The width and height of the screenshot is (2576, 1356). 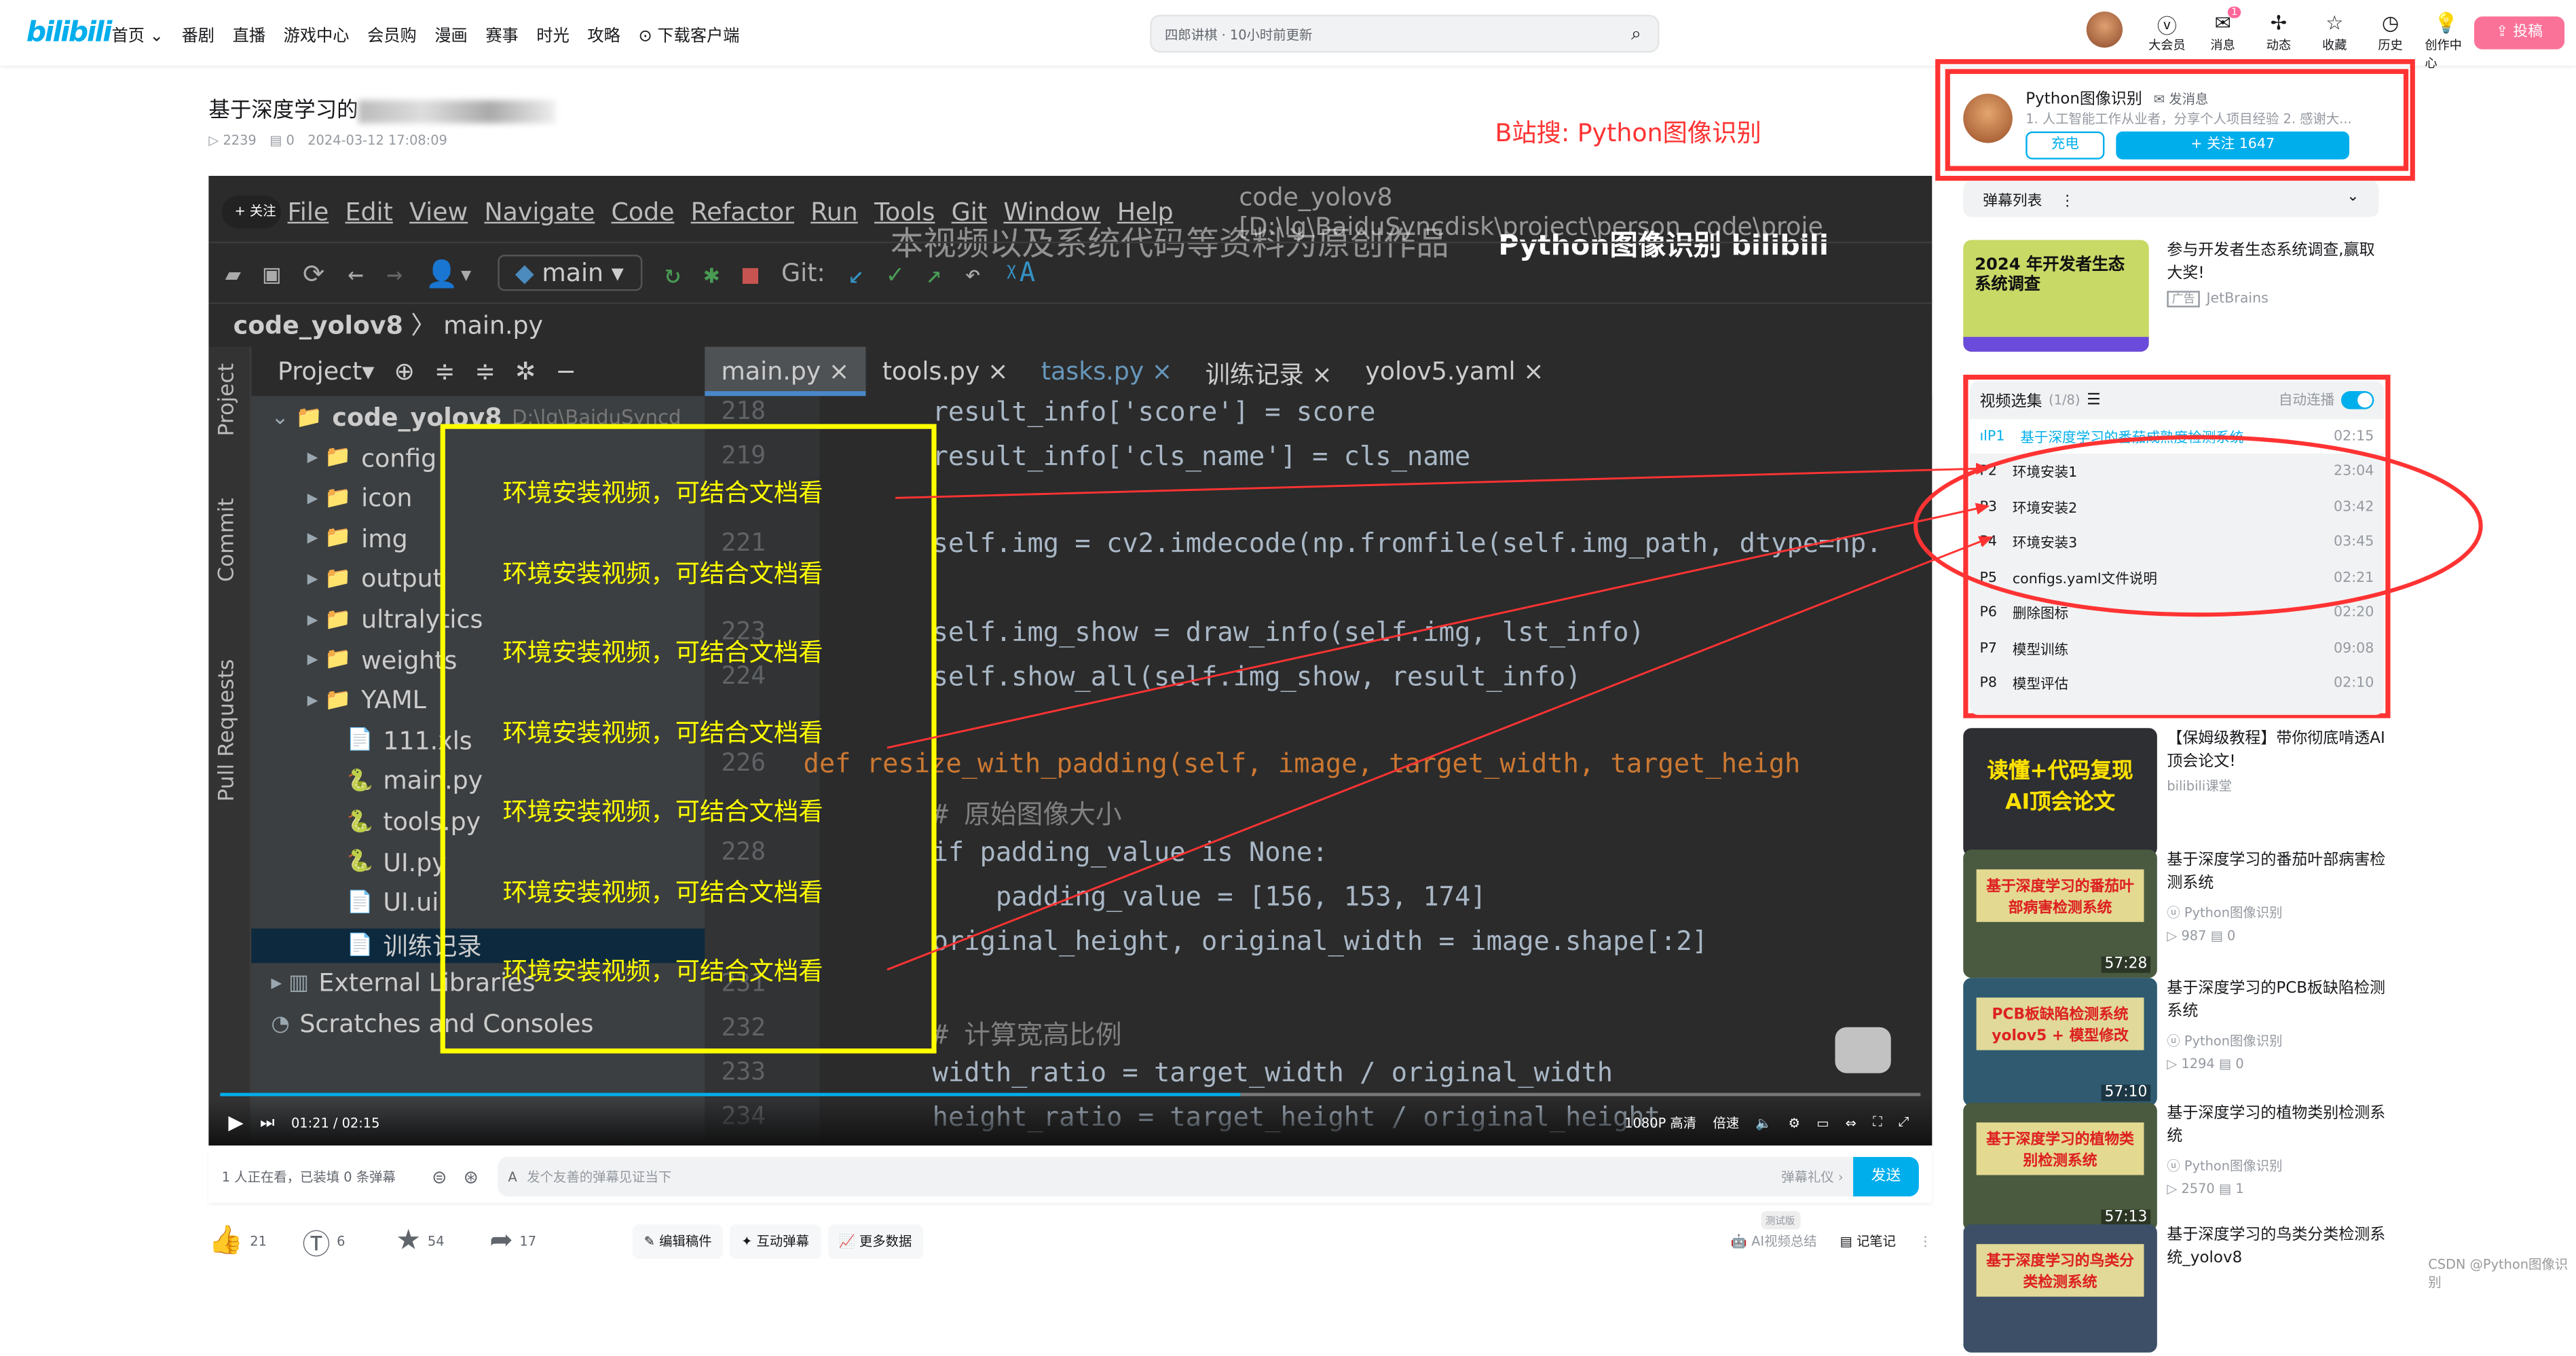 I want to click on webfull-icon: ⛶, so click(x=1878, y=1122).